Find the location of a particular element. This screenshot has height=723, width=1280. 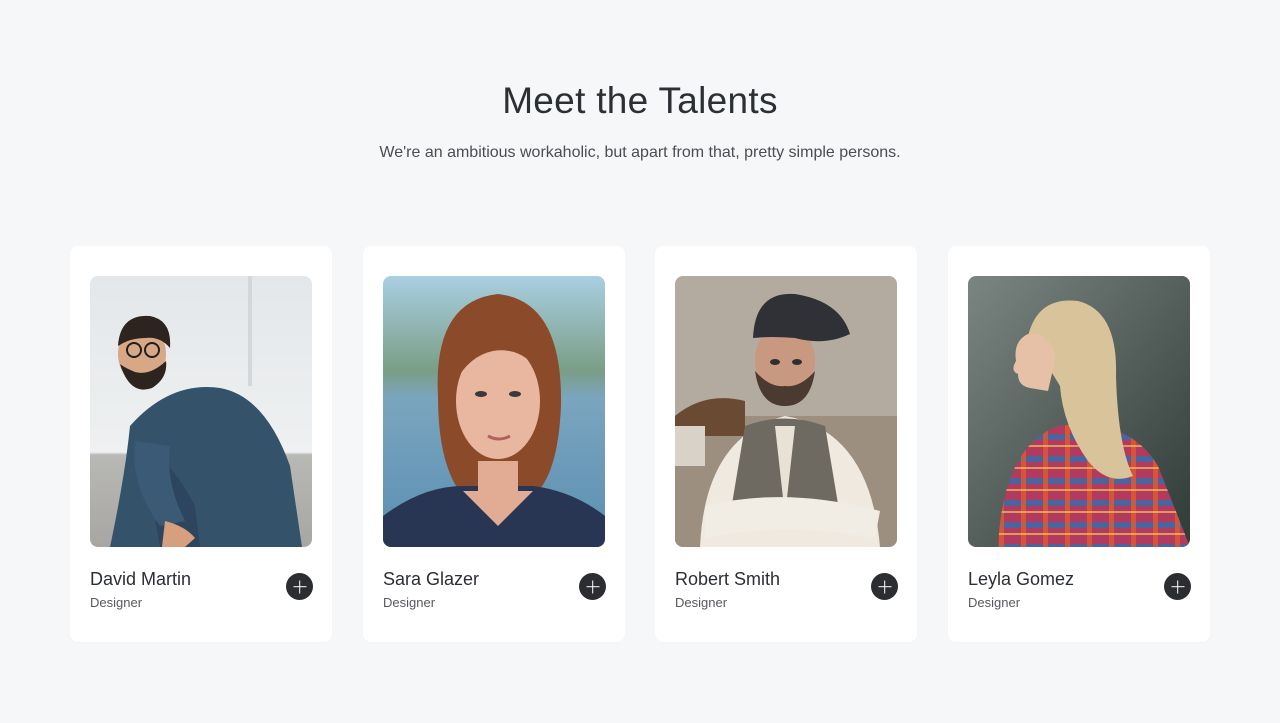

talent-card: Sara Glazer Designer is located at coordinates (494, 444).